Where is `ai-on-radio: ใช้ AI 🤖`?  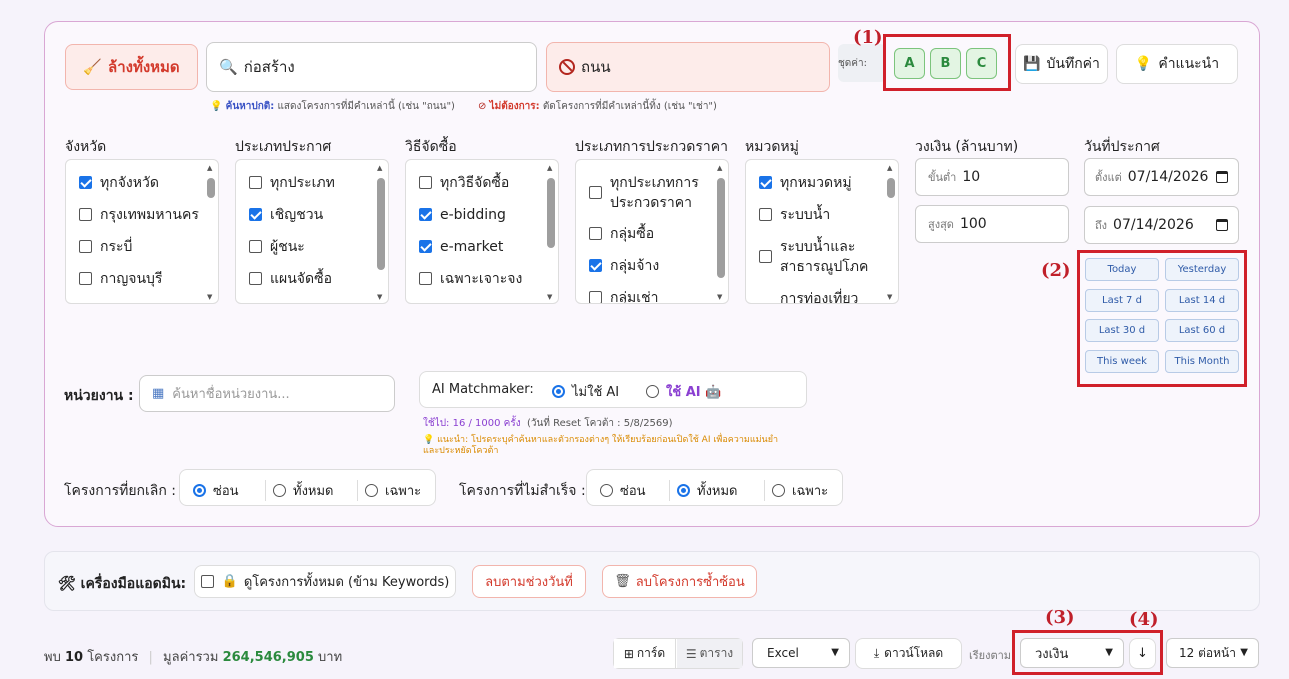
ai-on-radio: ใช้ AI 🤖 is located at coordinates (683, 391).